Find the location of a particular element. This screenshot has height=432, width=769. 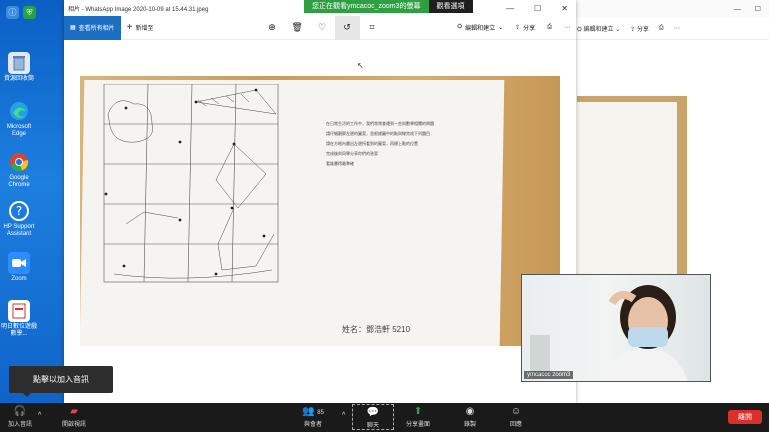

document-icon is located at coordinates (19, 311).